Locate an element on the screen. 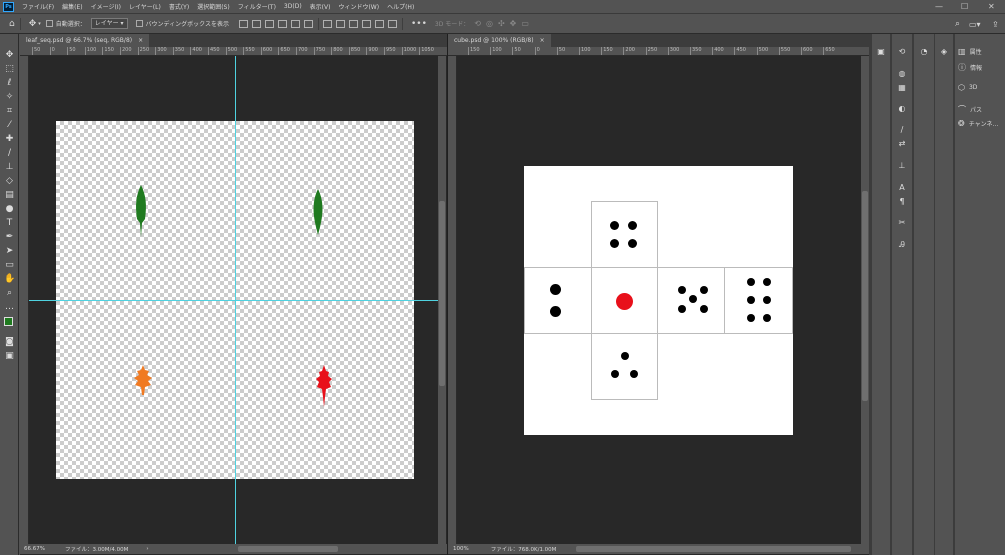  scrollbar-horizontal-left is located at coordinates (288, 549).